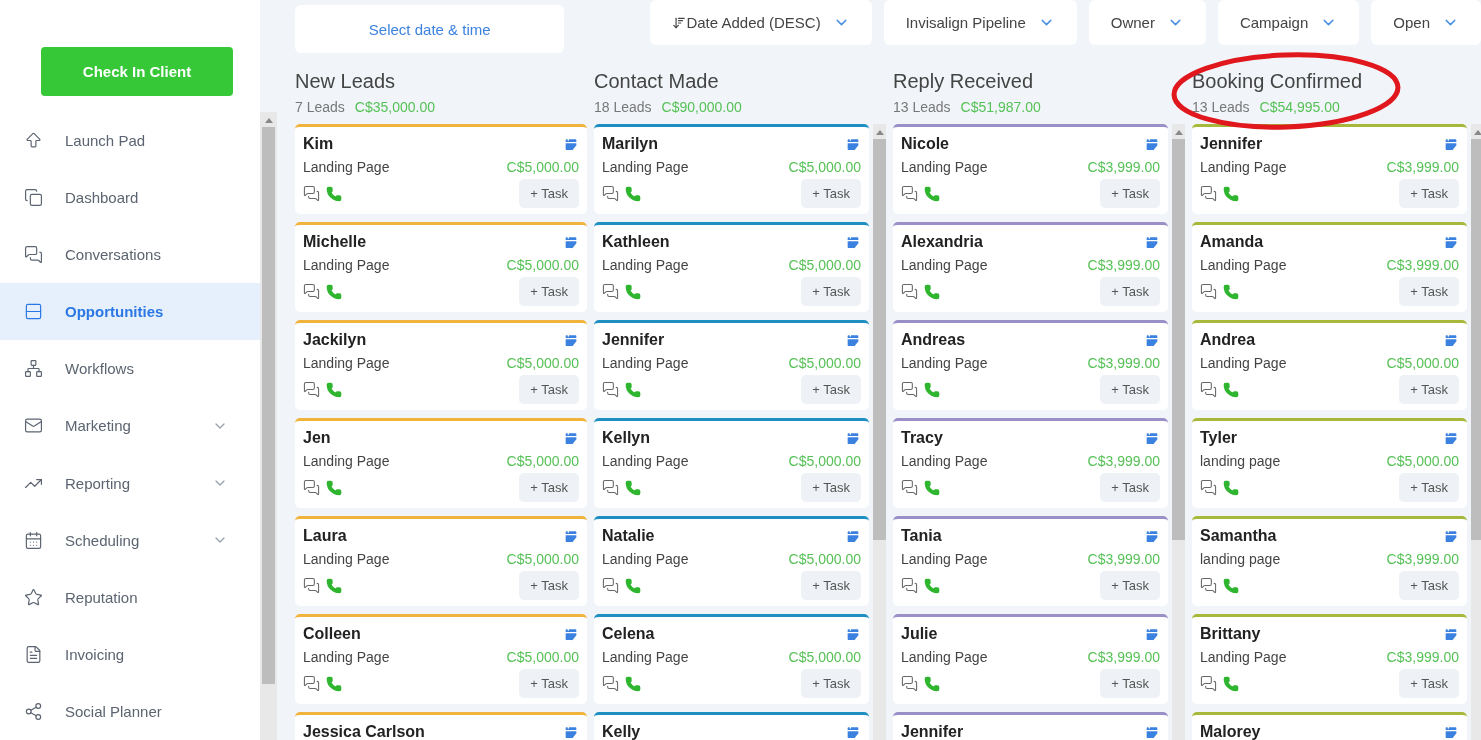 The height and width of the screenshot is (740, 1481). I want to click on lead-card: Nicole Landing Page C$3,999.00 + Task, so click(1030, 169).